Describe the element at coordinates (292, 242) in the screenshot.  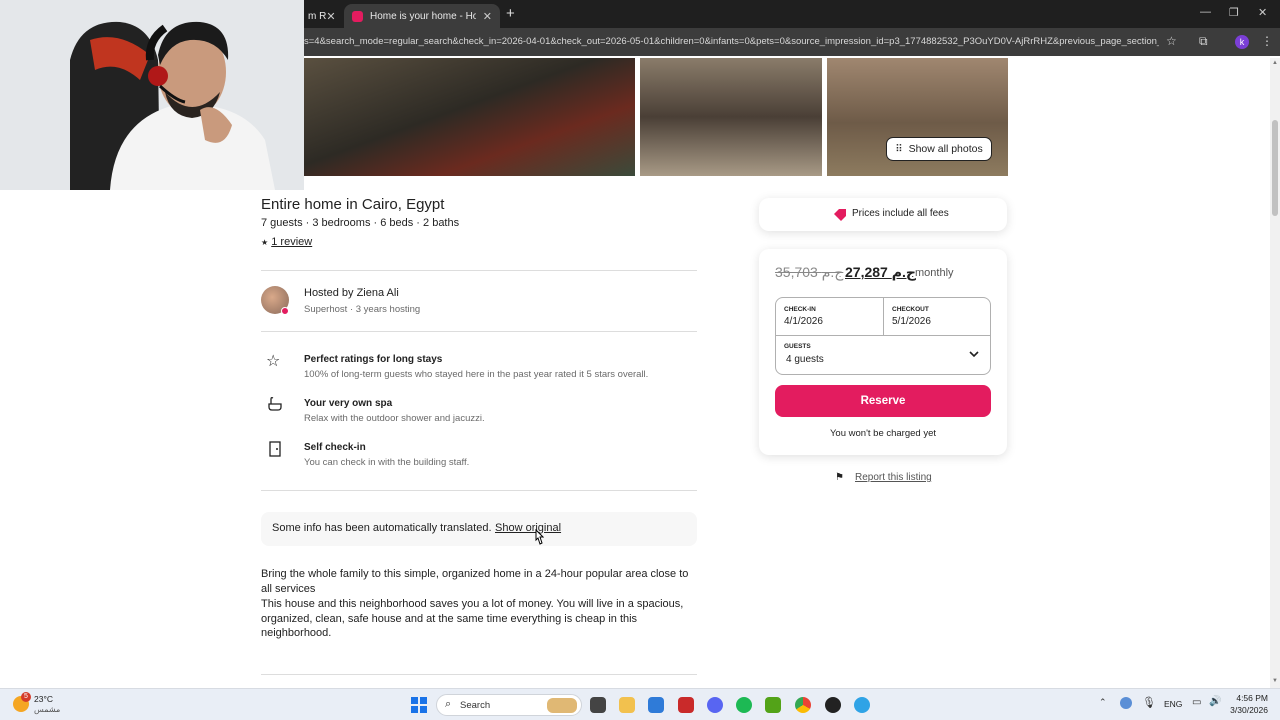
I see `review-count: 1 review` at that location.